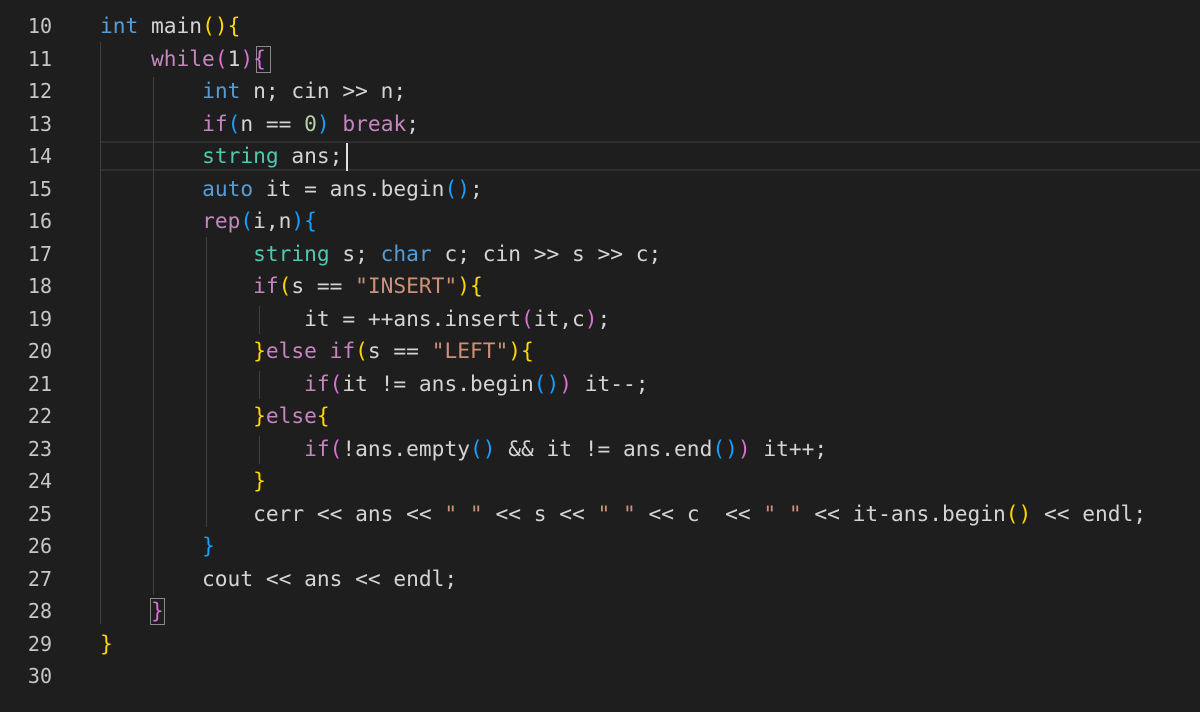  I want to click on code-line: rep(i,n){, so click(208, 221).